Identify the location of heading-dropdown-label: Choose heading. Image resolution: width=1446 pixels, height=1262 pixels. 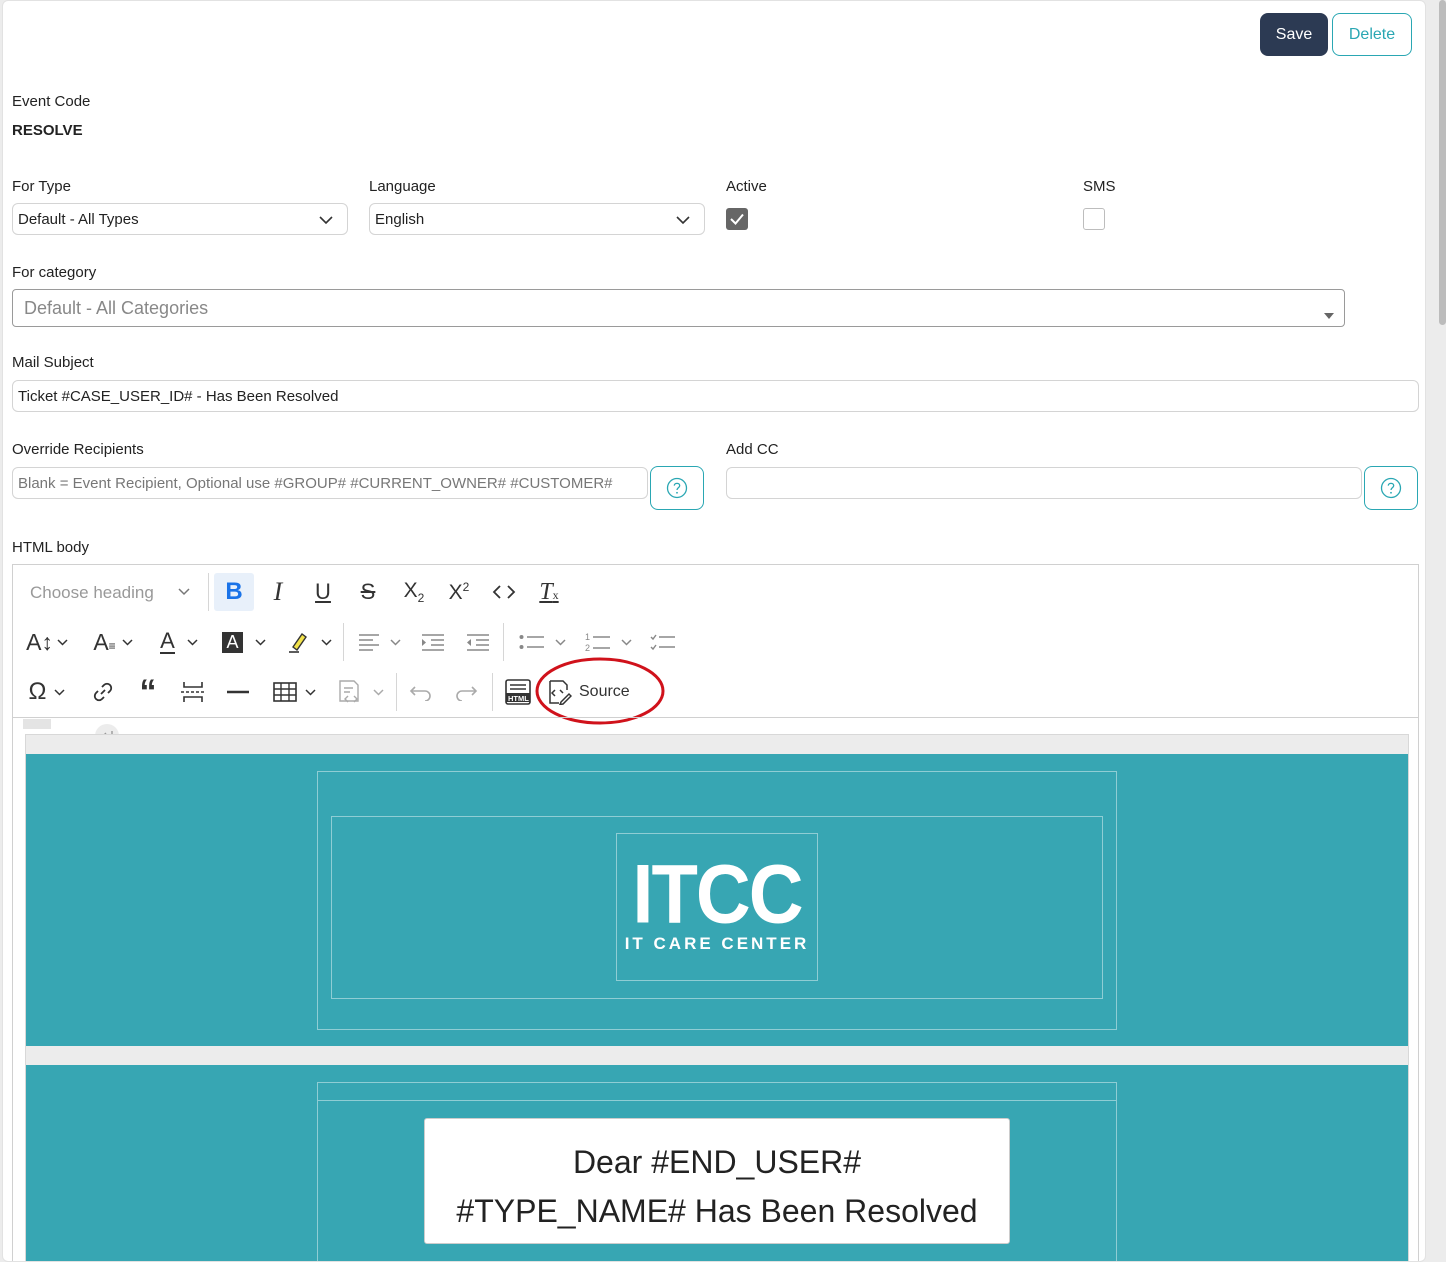
(92, 592).